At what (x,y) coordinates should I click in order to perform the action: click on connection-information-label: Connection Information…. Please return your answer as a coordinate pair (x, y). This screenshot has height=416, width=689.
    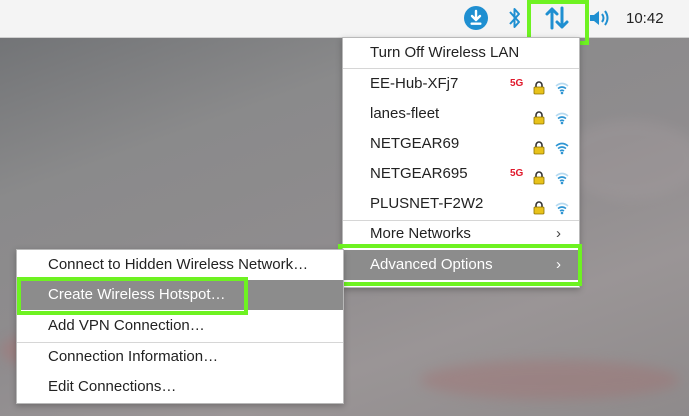
    Looking at the image, I should click on (133, 356).